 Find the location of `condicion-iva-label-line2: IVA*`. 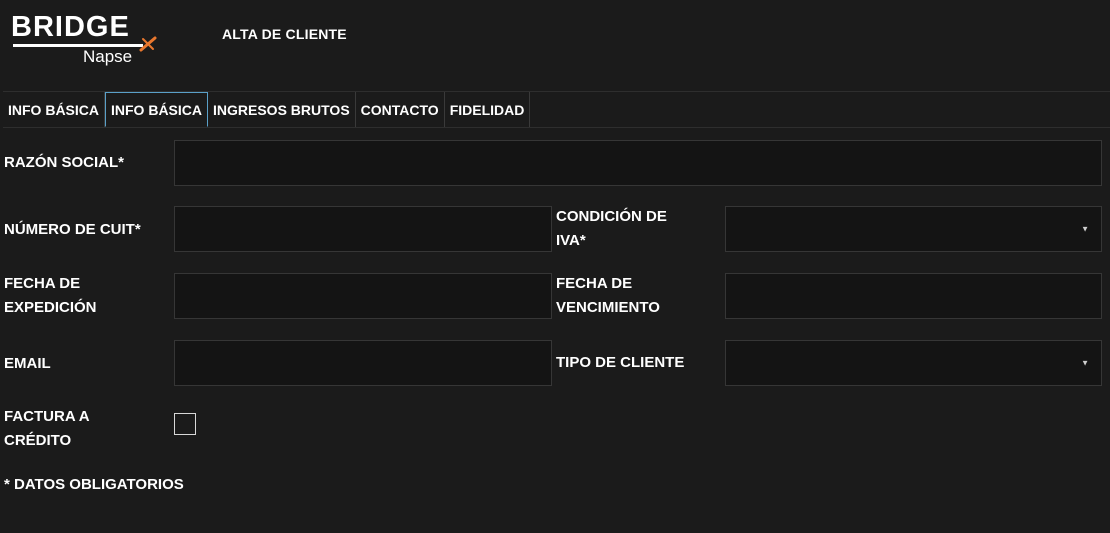

condicion-iva-label-line2: IVA* is located at coordinates (571, 240).